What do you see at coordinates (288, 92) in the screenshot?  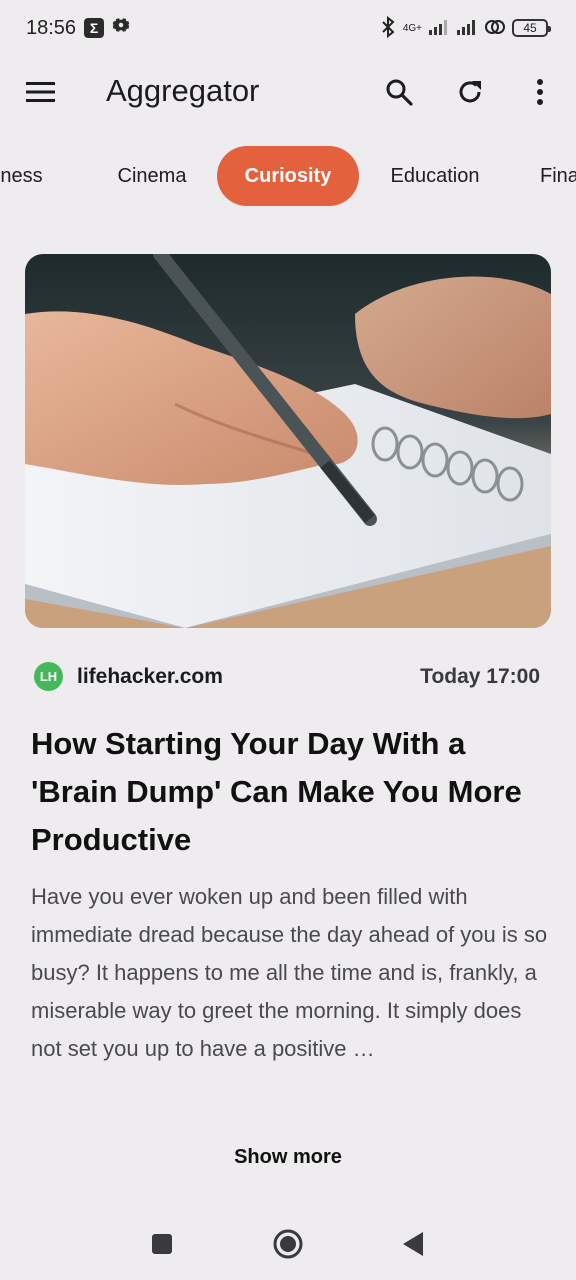 I see `app-bar: Aggregator` at bounding box center [288, 92].